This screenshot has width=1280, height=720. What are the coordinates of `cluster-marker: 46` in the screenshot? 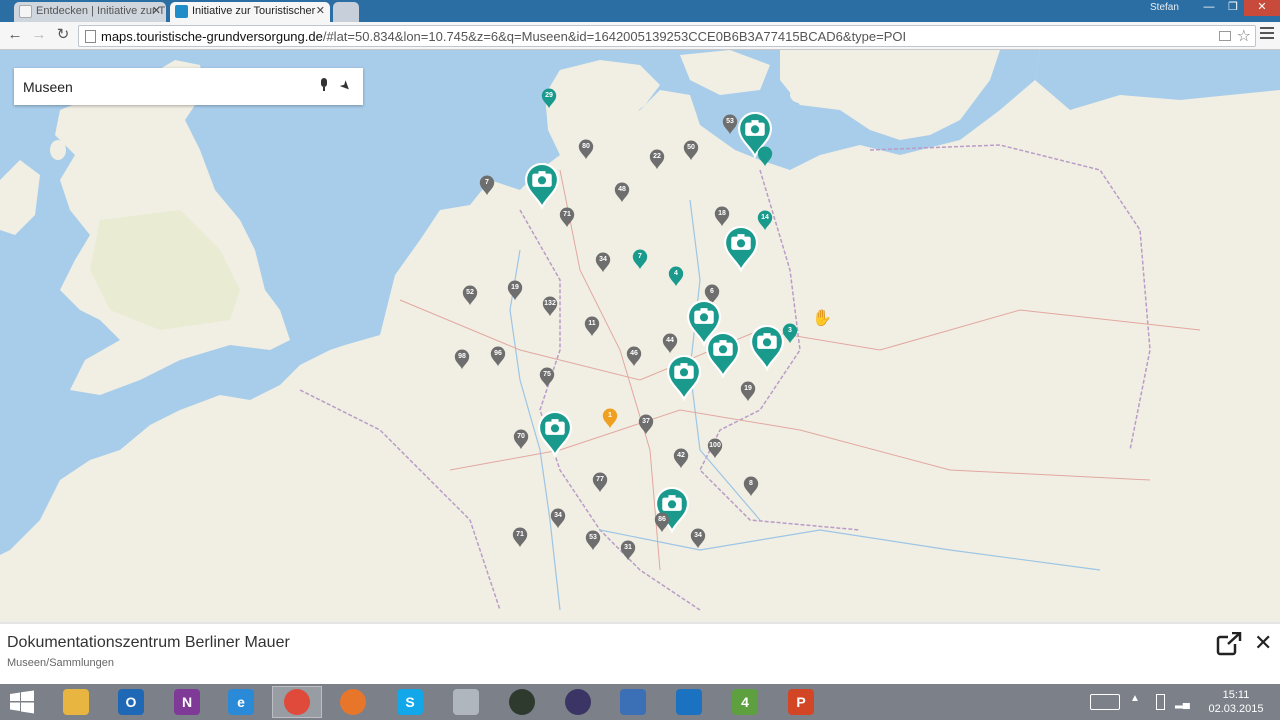 It's located at (634, 356).